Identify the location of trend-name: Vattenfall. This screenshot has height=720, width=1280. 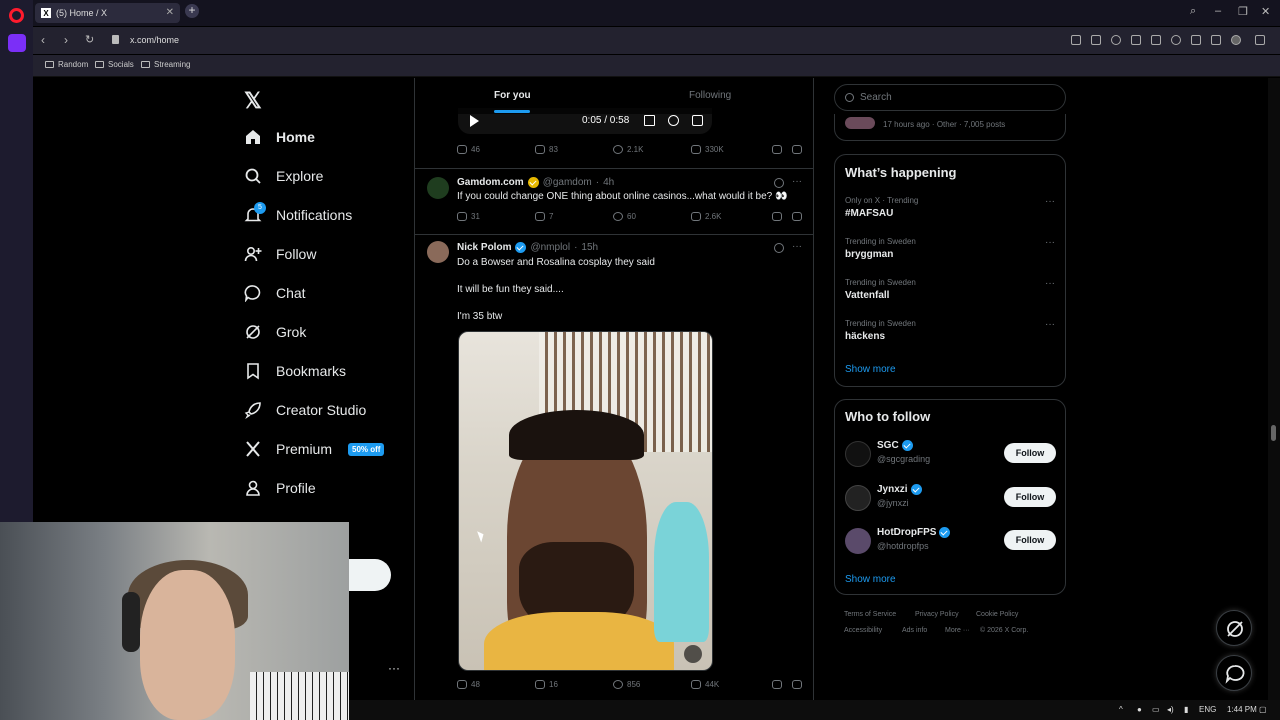
(867, 295).